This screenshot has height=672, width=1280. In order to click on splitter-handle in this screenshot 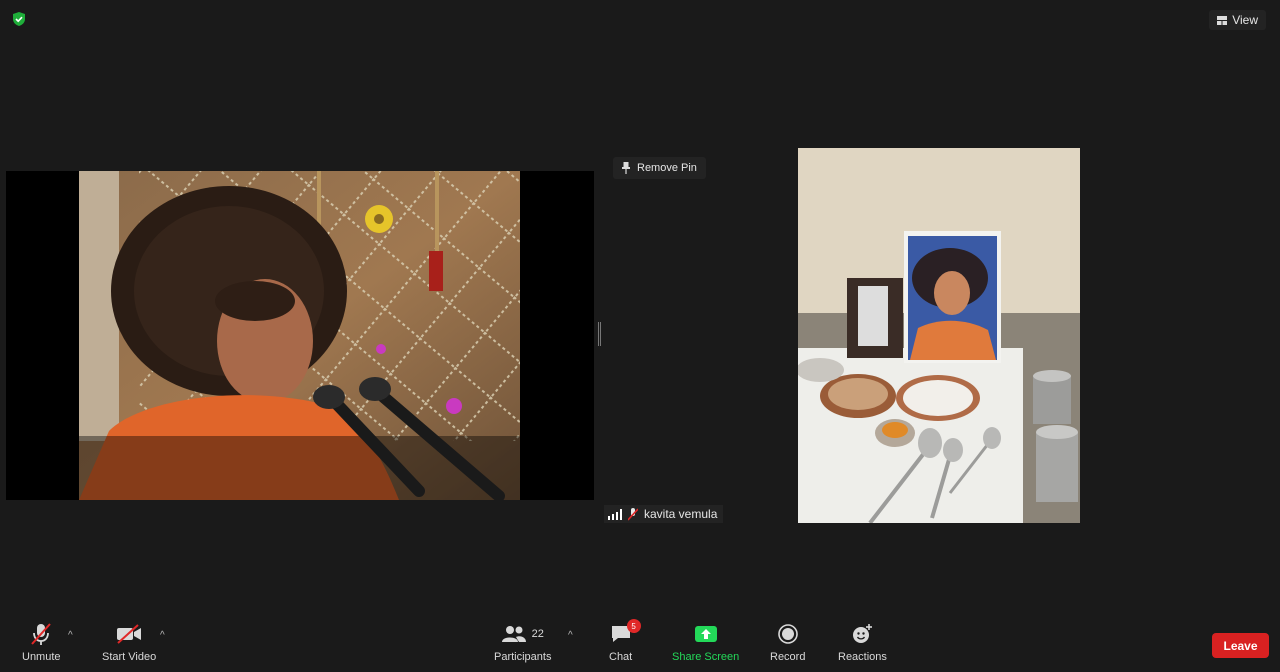, I will do `click(599, 334)`.